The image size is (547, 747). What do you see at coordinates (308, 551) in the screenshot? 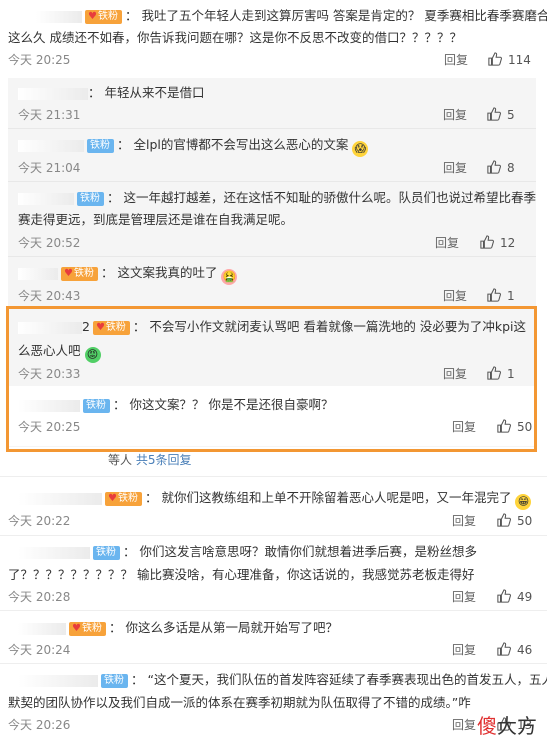
I see `comment-text: 你们这发言啥意思呀？敢情你们就想着进季后赛，是粉丝想多` at bounding box center [308, 551].